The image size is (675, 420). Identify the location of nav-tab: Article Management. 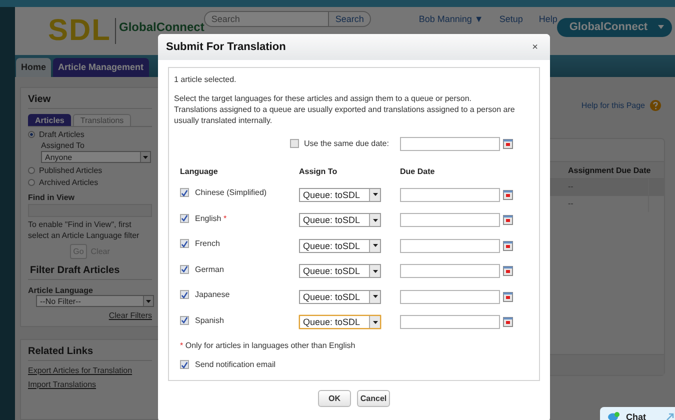
(101, 67).